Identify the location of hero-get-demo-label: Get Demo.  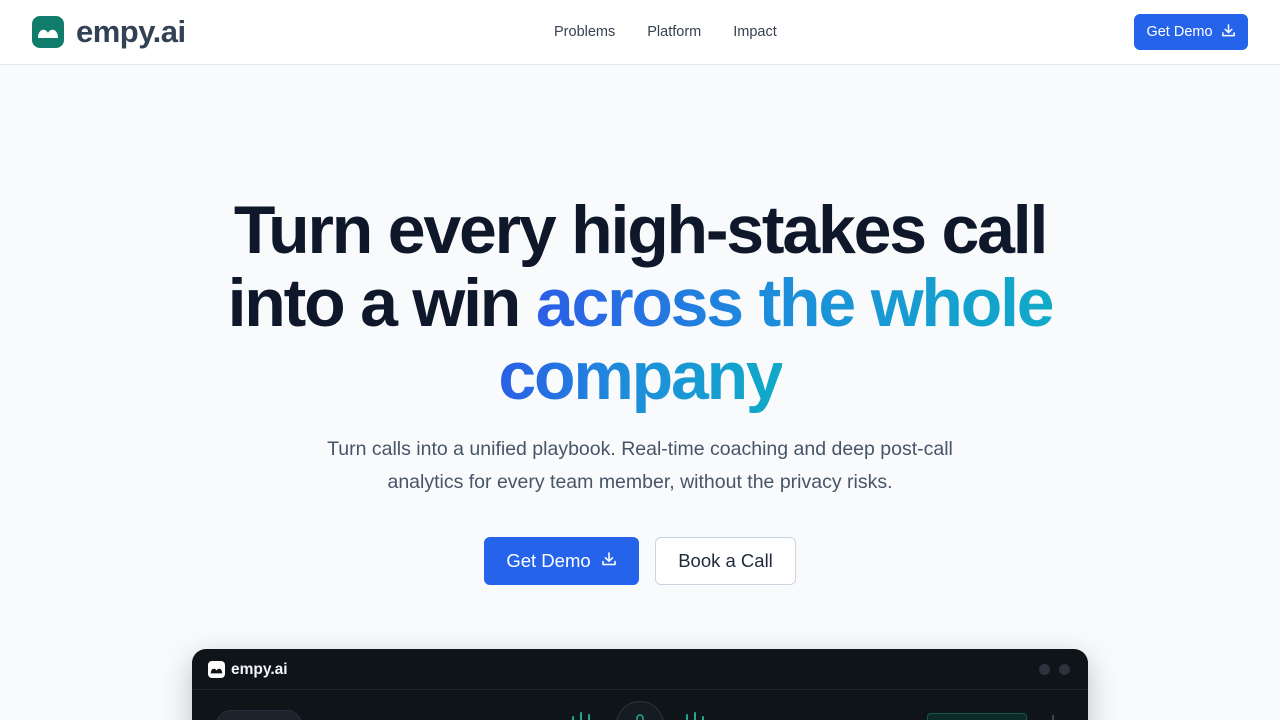
(548, 560).